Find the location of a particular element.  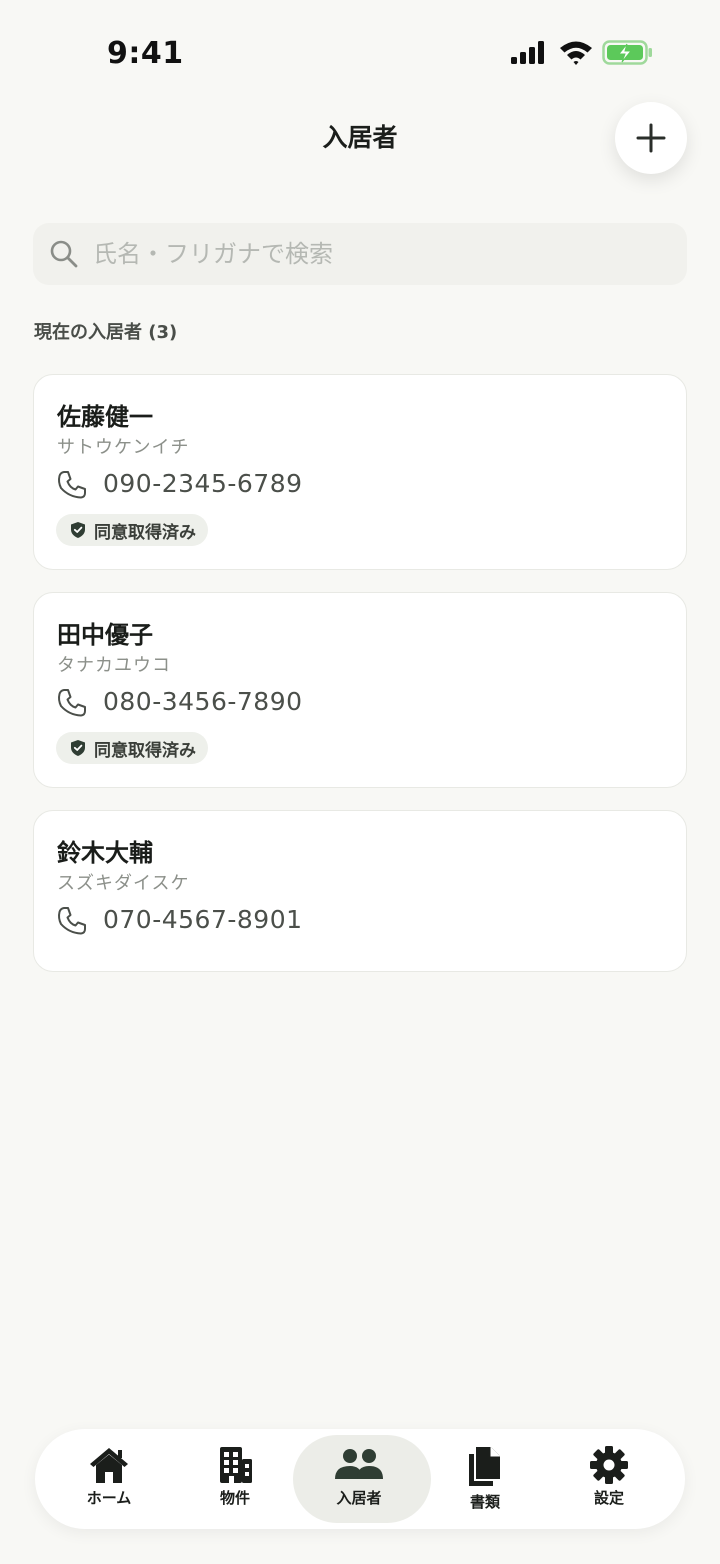

tab-settings: 設定 is located at coordinates (609, 1479).